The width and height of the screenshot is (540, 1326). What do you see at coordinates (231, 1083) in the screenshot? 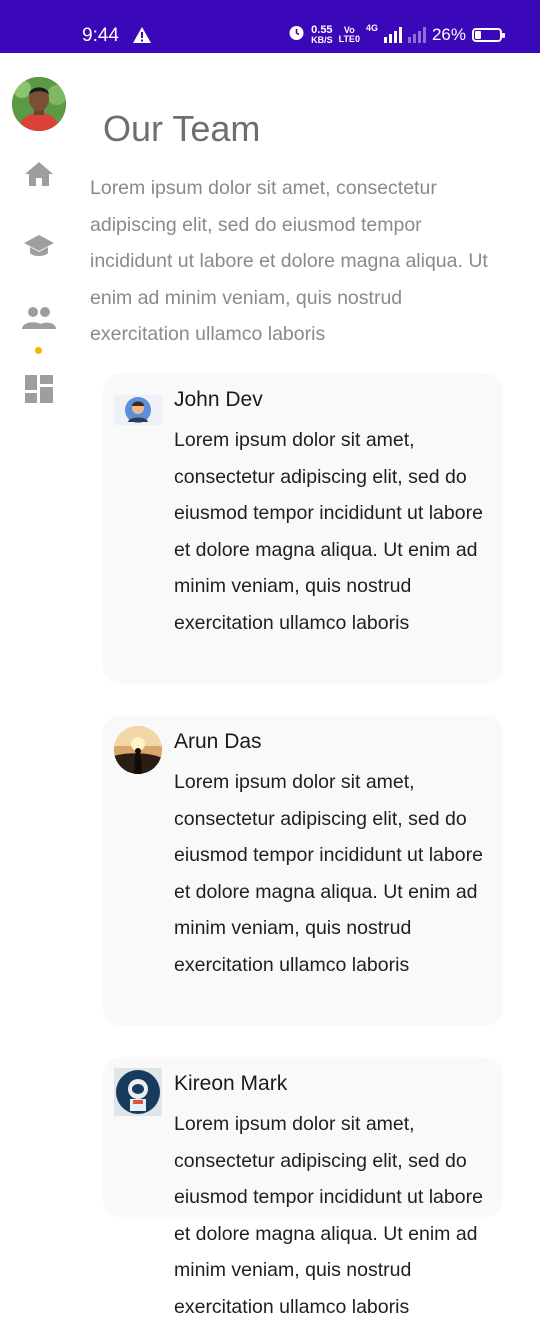
I see `member-name: Kireon Mark` at bounding box center [231, 1083].